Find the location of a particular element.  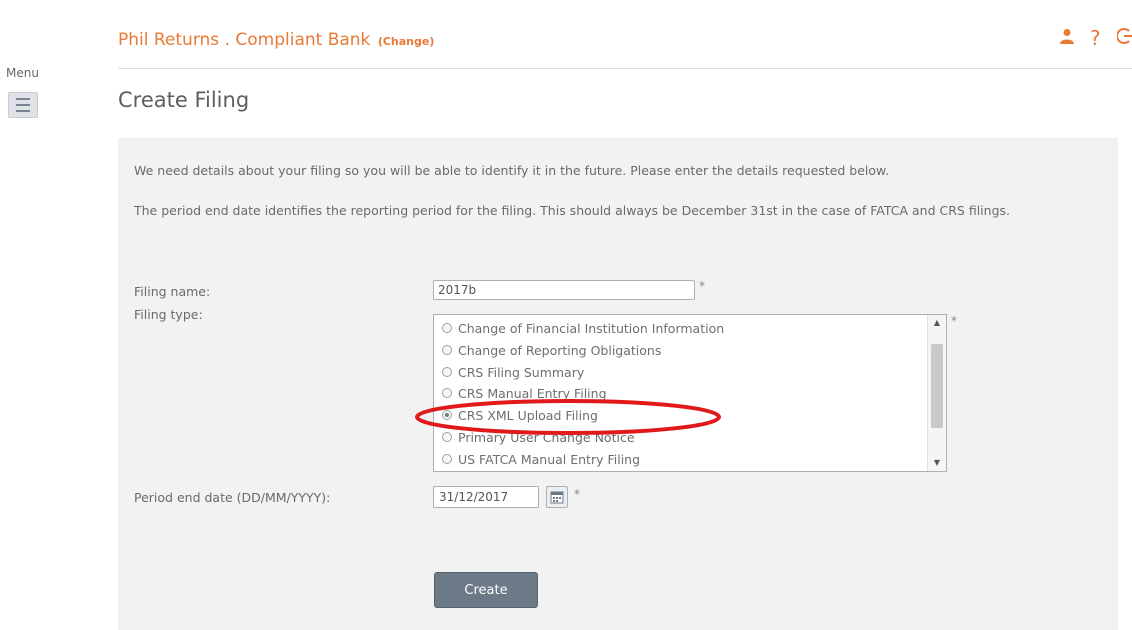

scroll-up-arrow-icon: ▲ is located at coordinates (937, 323).